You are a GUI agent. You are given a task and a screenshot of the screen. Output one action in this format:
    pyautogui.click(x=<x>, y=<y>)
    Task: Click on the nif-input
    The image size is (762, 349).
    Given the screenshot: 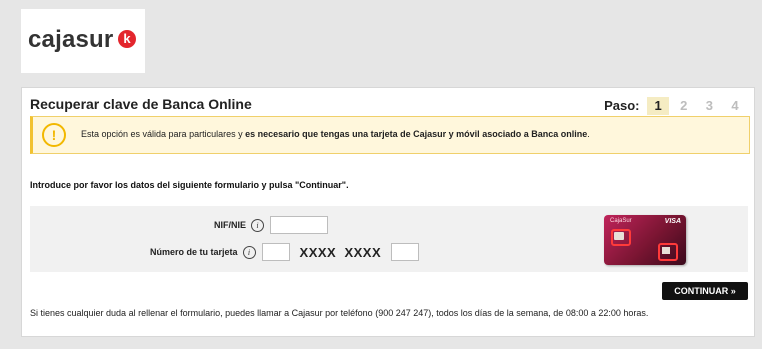 What is the action you would take?
    pyautogui.click(x=299, y=225)
    